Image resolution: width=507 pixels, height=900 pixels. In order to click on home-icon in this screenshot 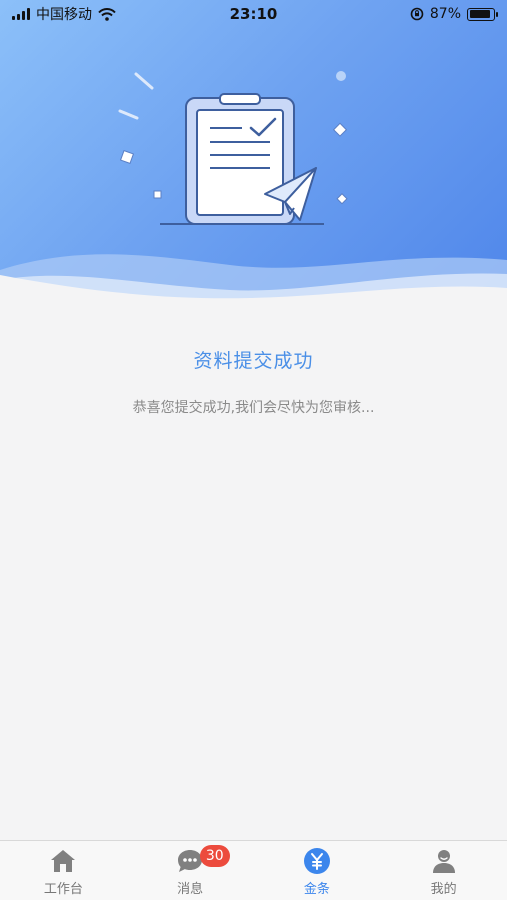, I will do `click(63, 861)`.